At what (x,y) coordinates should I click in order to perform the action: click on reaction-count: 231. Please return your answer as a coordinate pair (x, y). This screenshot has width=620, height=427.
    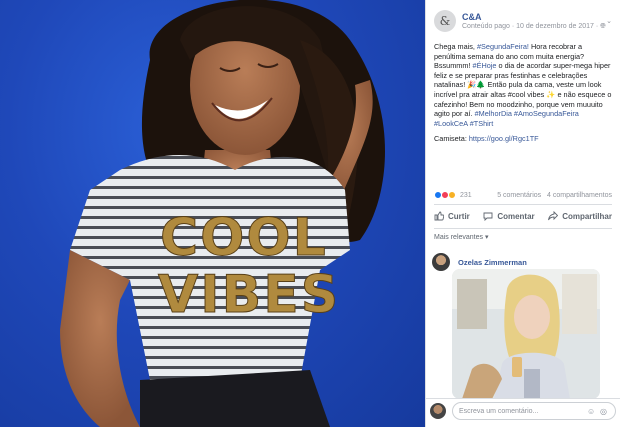
    Looking at the image, I should click on (466, 195).